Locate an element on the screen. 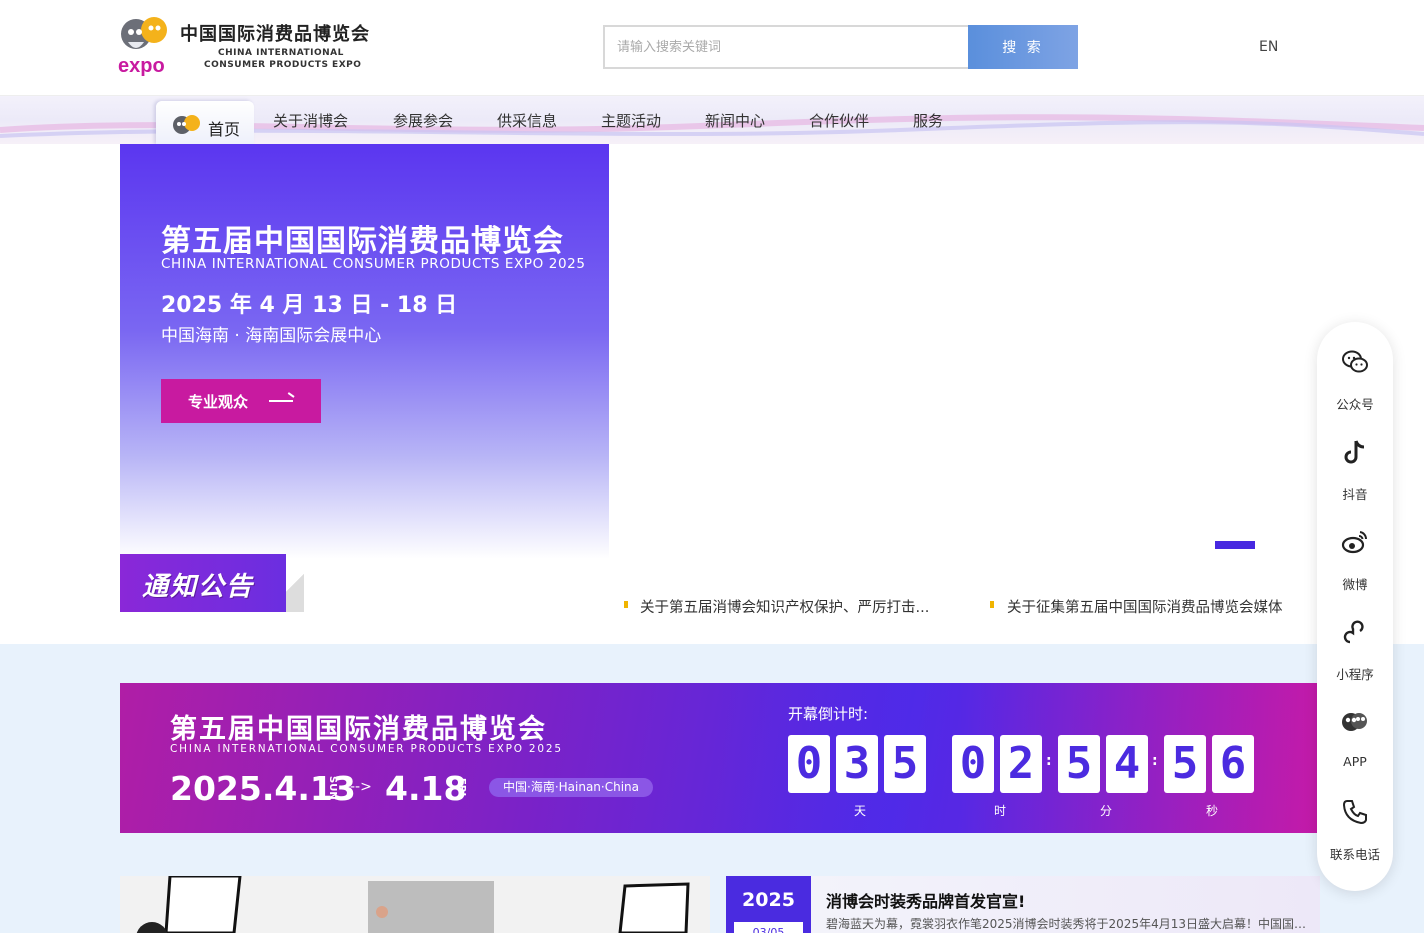  news-year: 2025 is located at coordinates (768, 900).